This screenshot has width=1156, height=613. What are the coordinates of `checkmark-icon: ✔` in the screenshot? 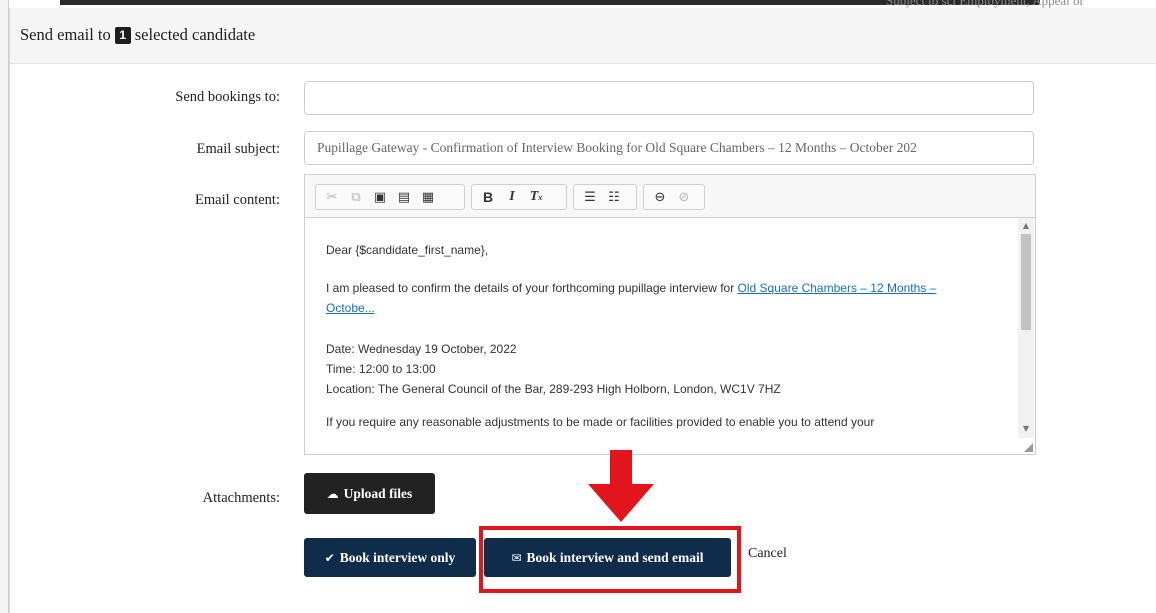 It's located at (329, 557).